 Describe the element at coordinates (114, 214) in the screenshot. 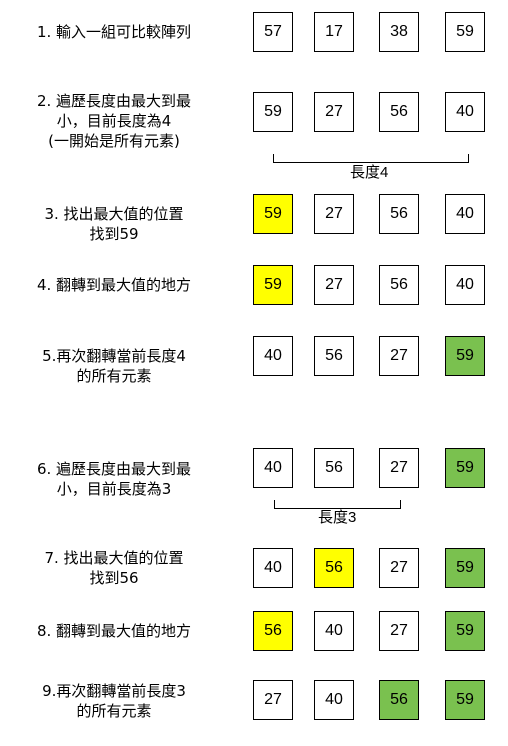

I see `step-text-line: 3. 找出最大值的位置` at that location.